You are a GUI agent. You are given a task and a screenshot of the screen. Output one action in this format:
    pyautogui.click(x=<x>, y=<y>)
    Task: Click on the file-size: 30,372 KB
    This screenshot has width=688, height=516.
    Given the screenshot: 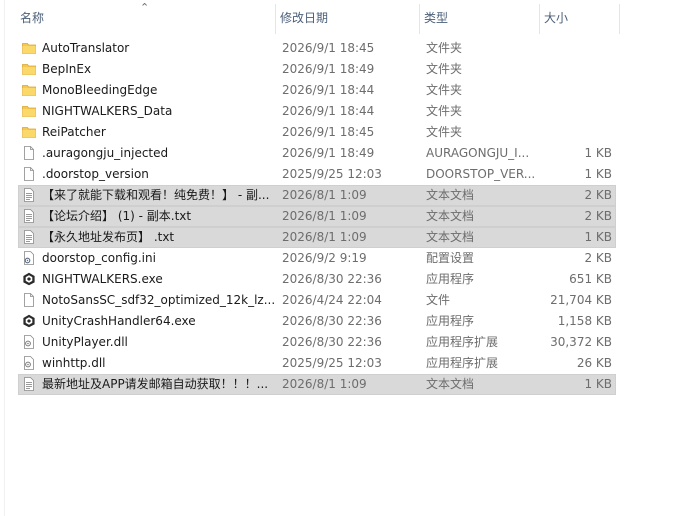 What is the action you would take?
    pyautogui.click(x=581, y=342)
    